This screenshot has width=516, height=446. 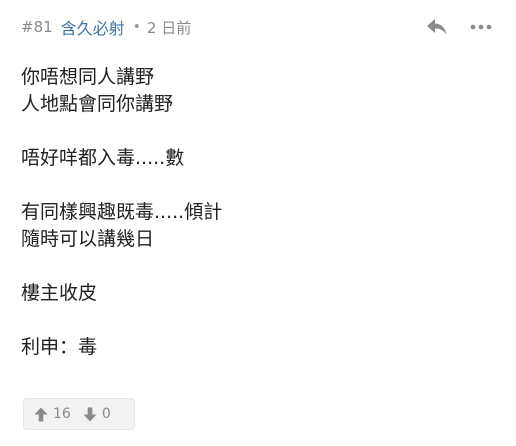 What do you see at coordinates (88, 239) in the screenshot?
I see `content-line: 隨時可以講幾日` at bounding box center [88, 239].